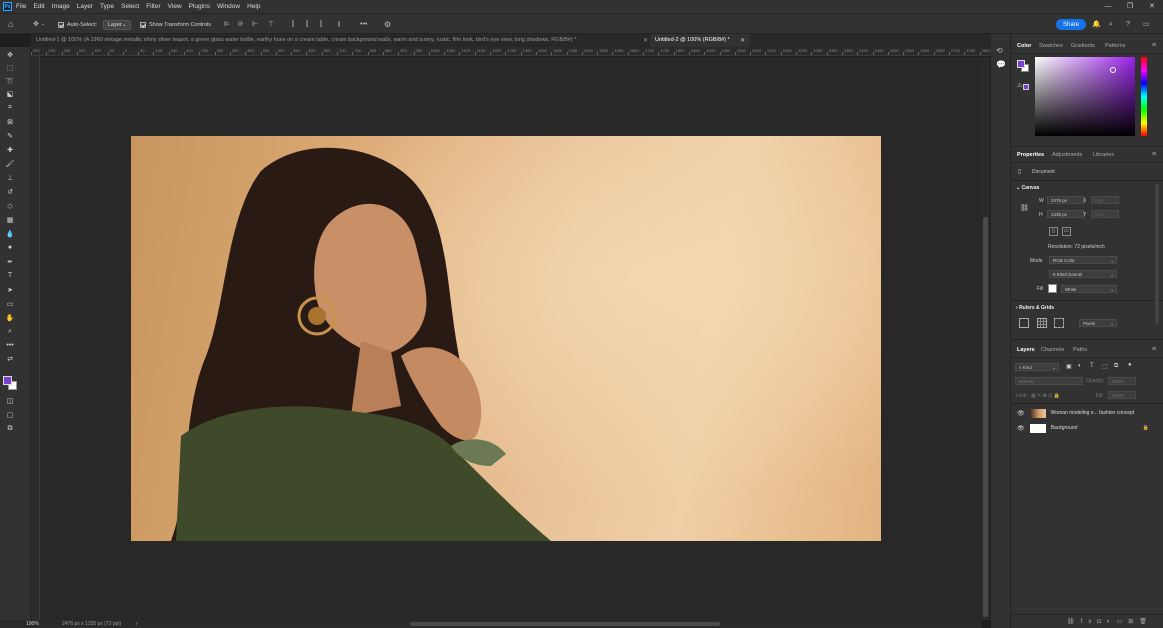 This screenshot has width=1163, height=628. I want to click on show-transform-checkbox, so click(143, 24).